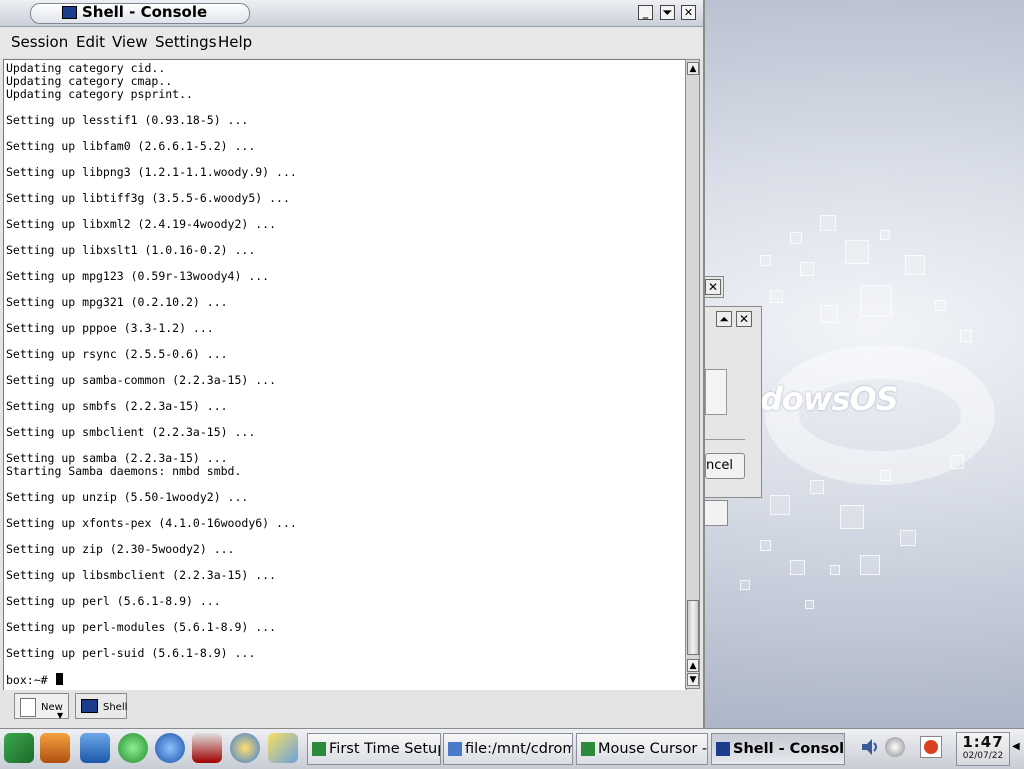  What do you see at coordinates (385, 749) in the screenshot?
I see `task-label: First Time Setup` at bounding box center [385, 749].